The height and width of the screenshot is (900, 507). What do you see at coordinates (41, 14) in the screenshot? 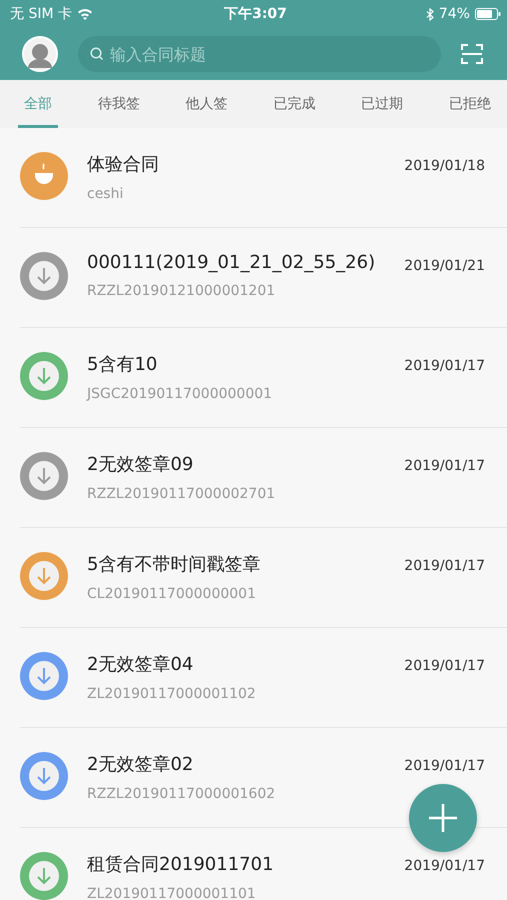
I see `carrier-text: 无 SIM 卡` at bounding box center [41, 14].